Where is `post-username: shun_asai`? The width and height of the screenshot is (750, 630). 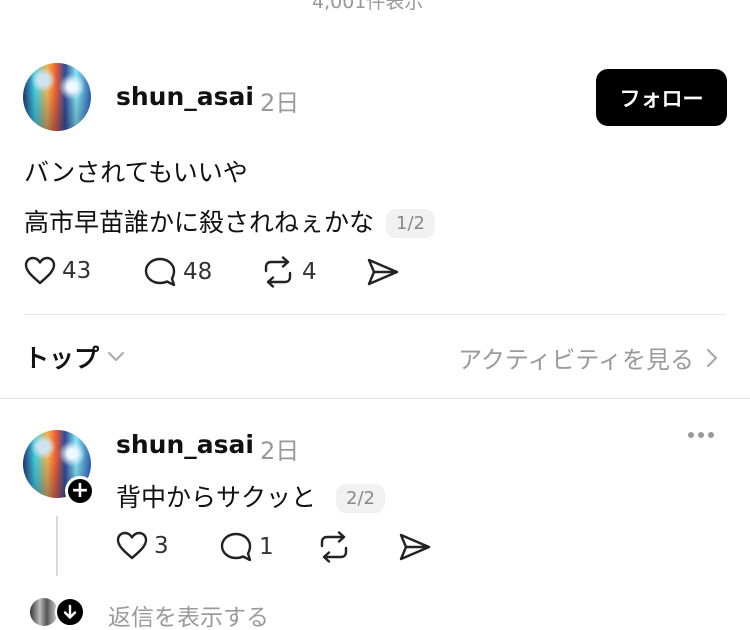
post-username: shun_asai is located at coordinates (185, 96).